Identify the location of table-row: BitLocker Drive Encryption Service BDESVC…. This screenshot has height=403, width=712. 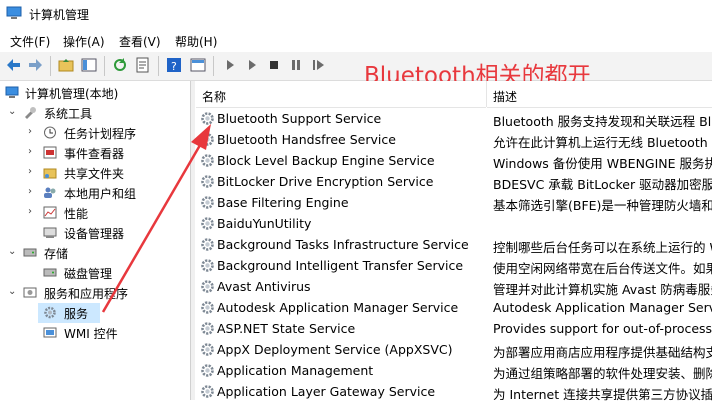
(454, 181).